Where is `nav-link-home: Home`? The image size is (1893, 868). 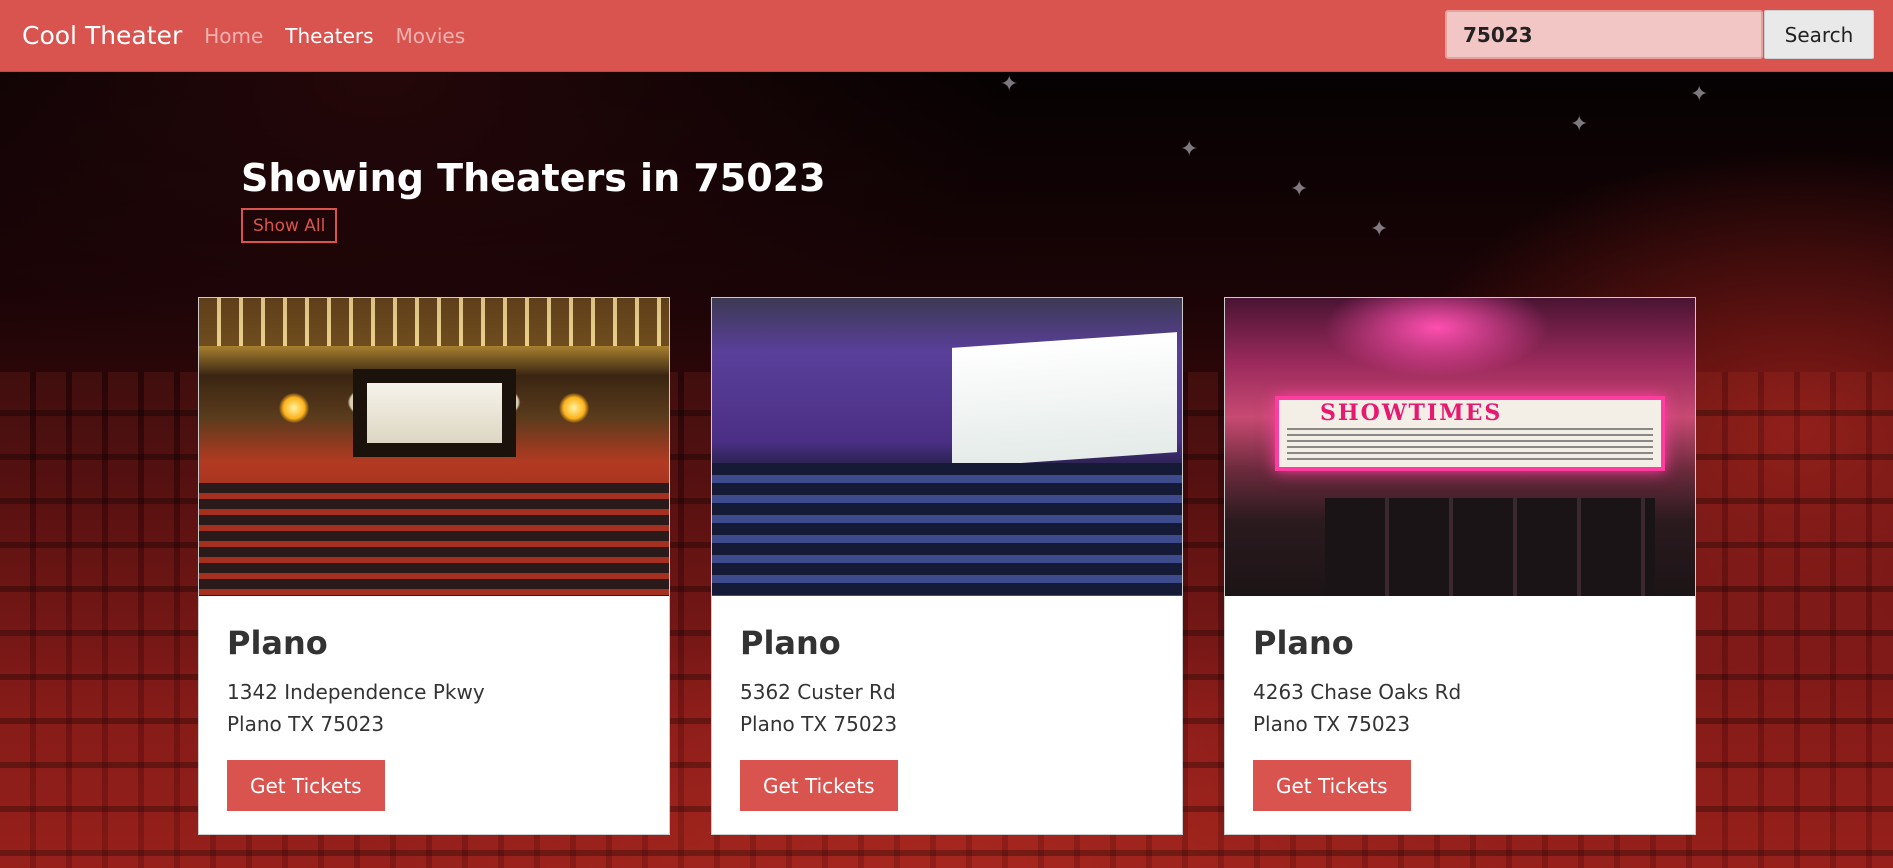 nav-link-home: Home is located at coordinates (233, 36).